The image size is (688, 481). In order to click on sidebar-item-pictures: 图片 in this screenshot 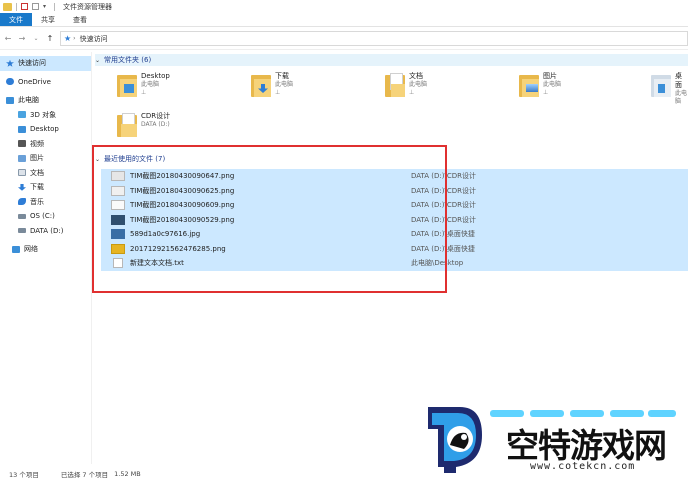, I will do `click(45, 158)`.